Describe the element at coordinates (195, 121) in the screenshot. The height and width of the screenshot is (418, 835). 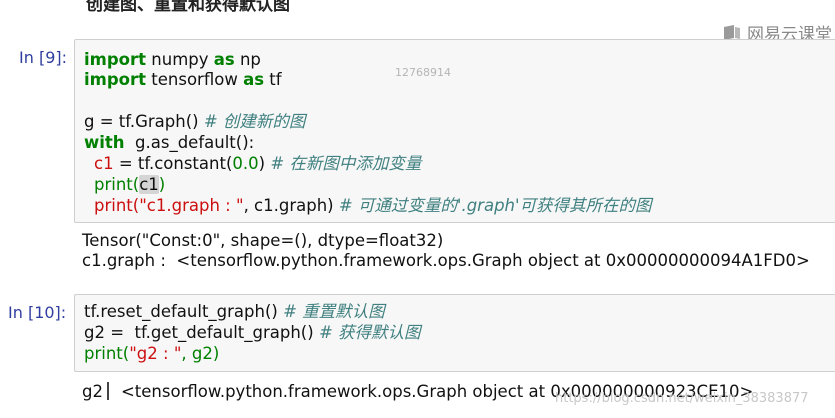
I see `code-line: g = tf.Graph() # 创建新的图` at that location.